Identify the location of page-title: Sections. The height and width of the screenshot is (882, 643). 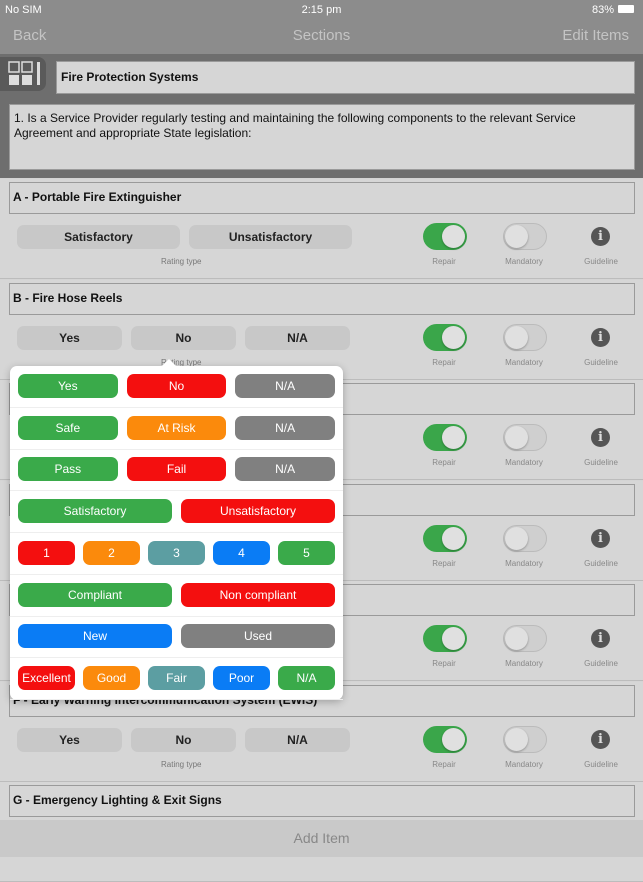
(321, 35).